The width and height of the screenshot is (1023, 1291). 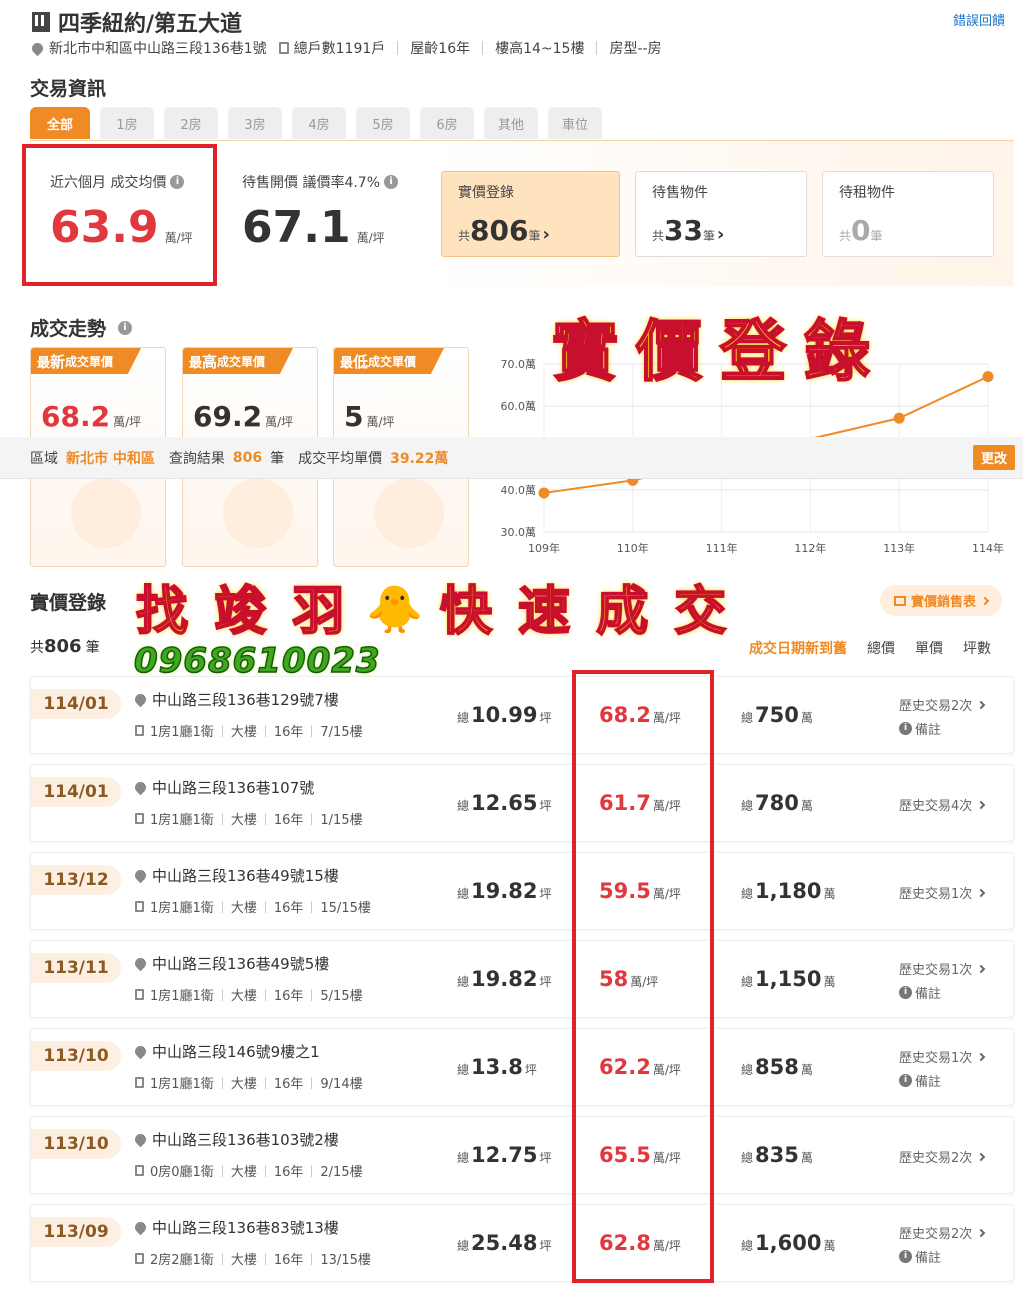 I want to click on total-price-cell: 總 858 萬, so click(x=777, y=1067).